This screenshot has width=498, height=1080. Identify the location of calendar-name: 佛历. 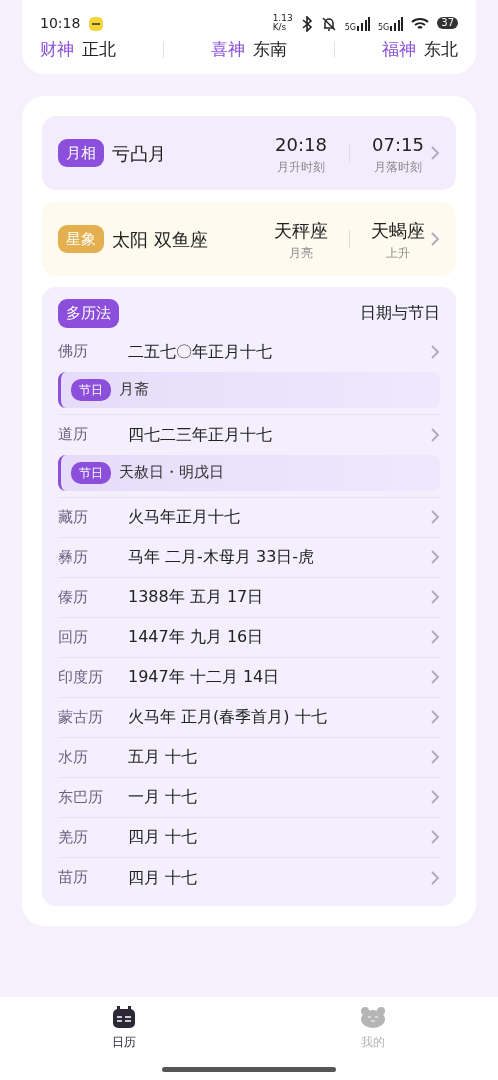
(73, 352).